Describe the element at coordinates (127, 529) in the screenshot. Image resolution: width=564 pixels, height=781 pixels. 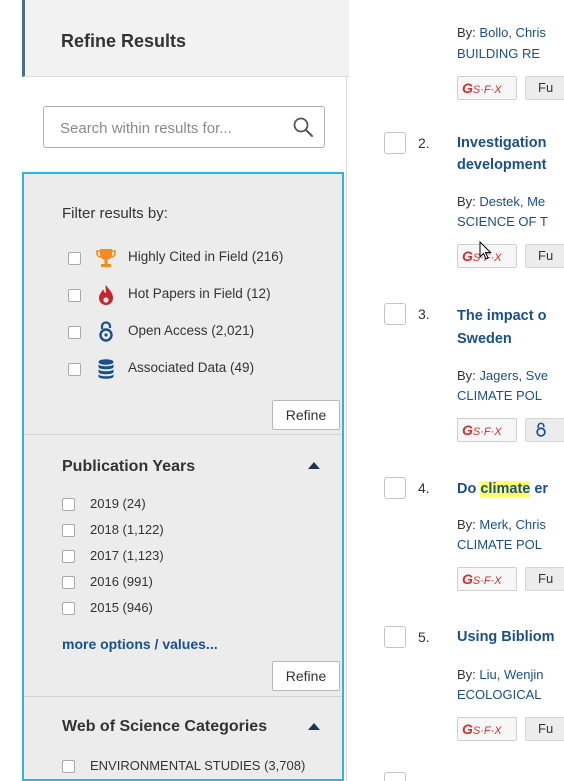
I see `year-label: 2018 (1,122)` at that location.